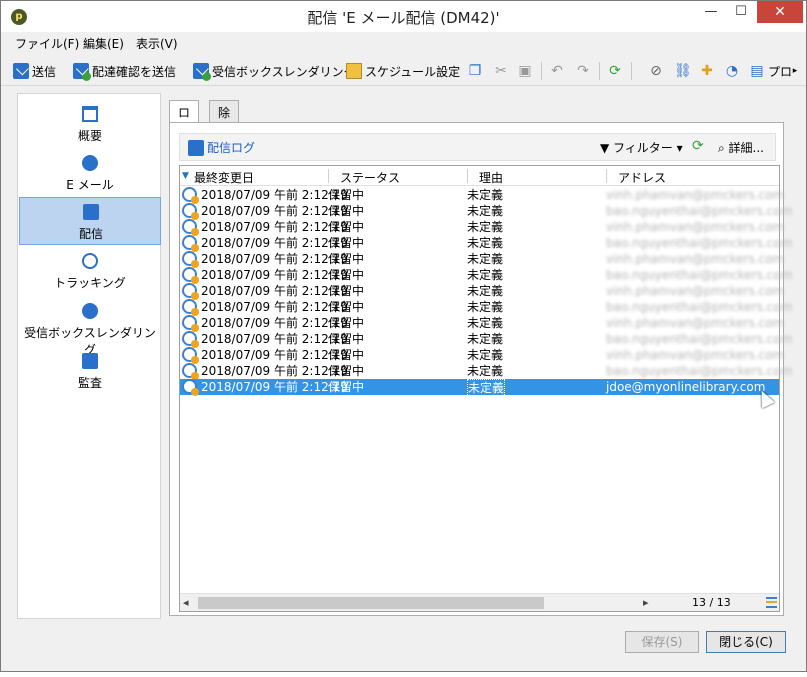 The image size is (807, 677). I want to click on nav-label: E メール, so click(90, 185).